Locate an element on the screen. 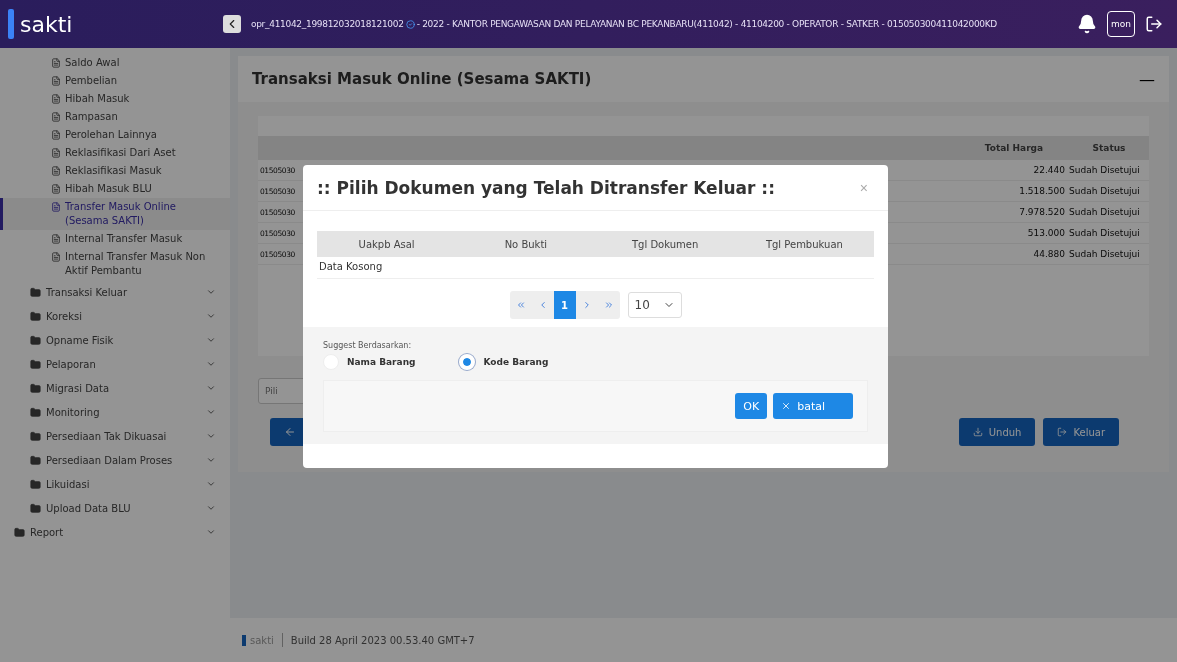  sidebar-item: Hibah Masuk is located at coordinates (115, 99).